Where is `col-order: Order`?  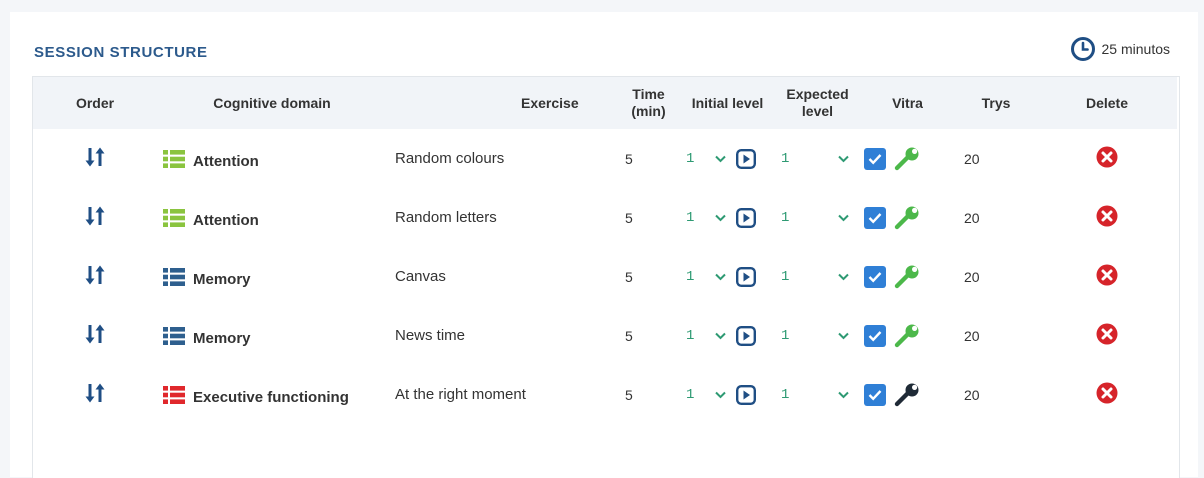
col-order: Order is located at coordinates (95, 103).